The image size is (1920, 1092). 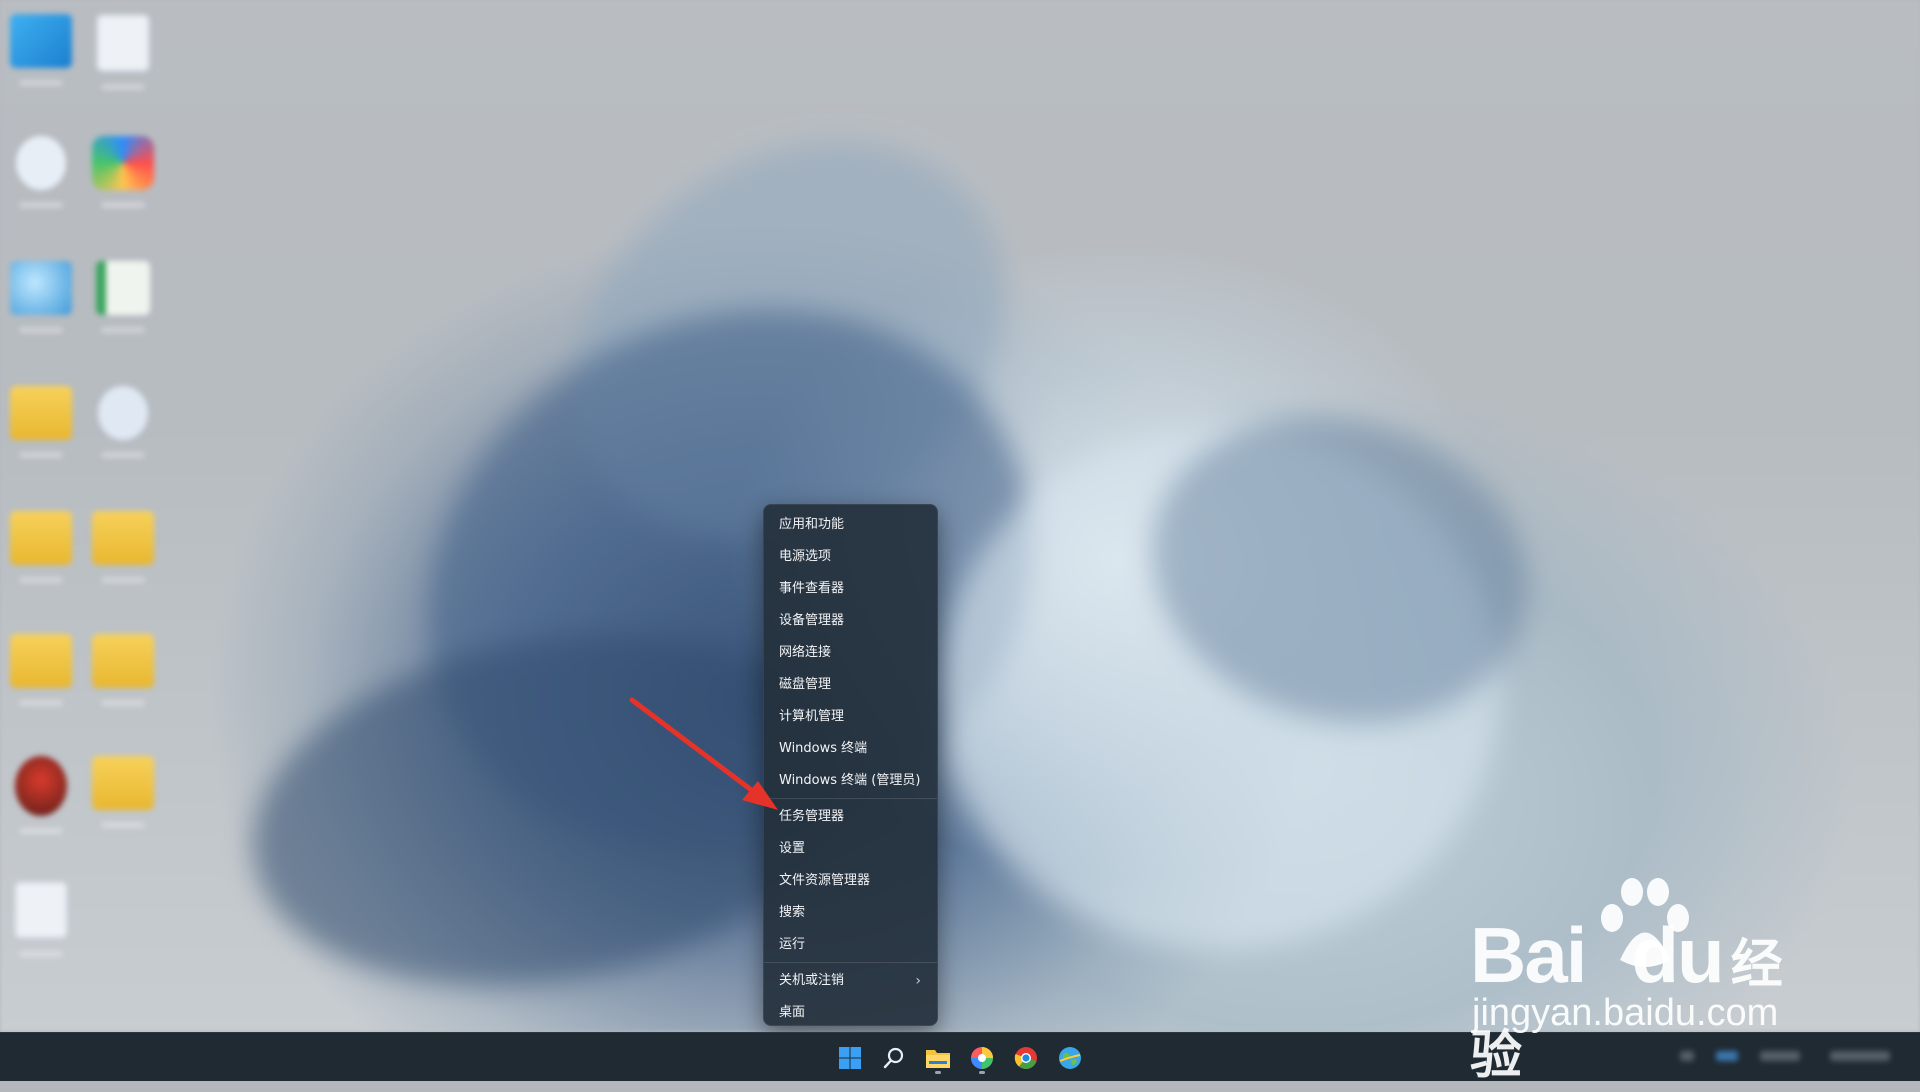 I want to click on menu-item-shutdown: 关机或注销 ›, so click(x=850, y=981).